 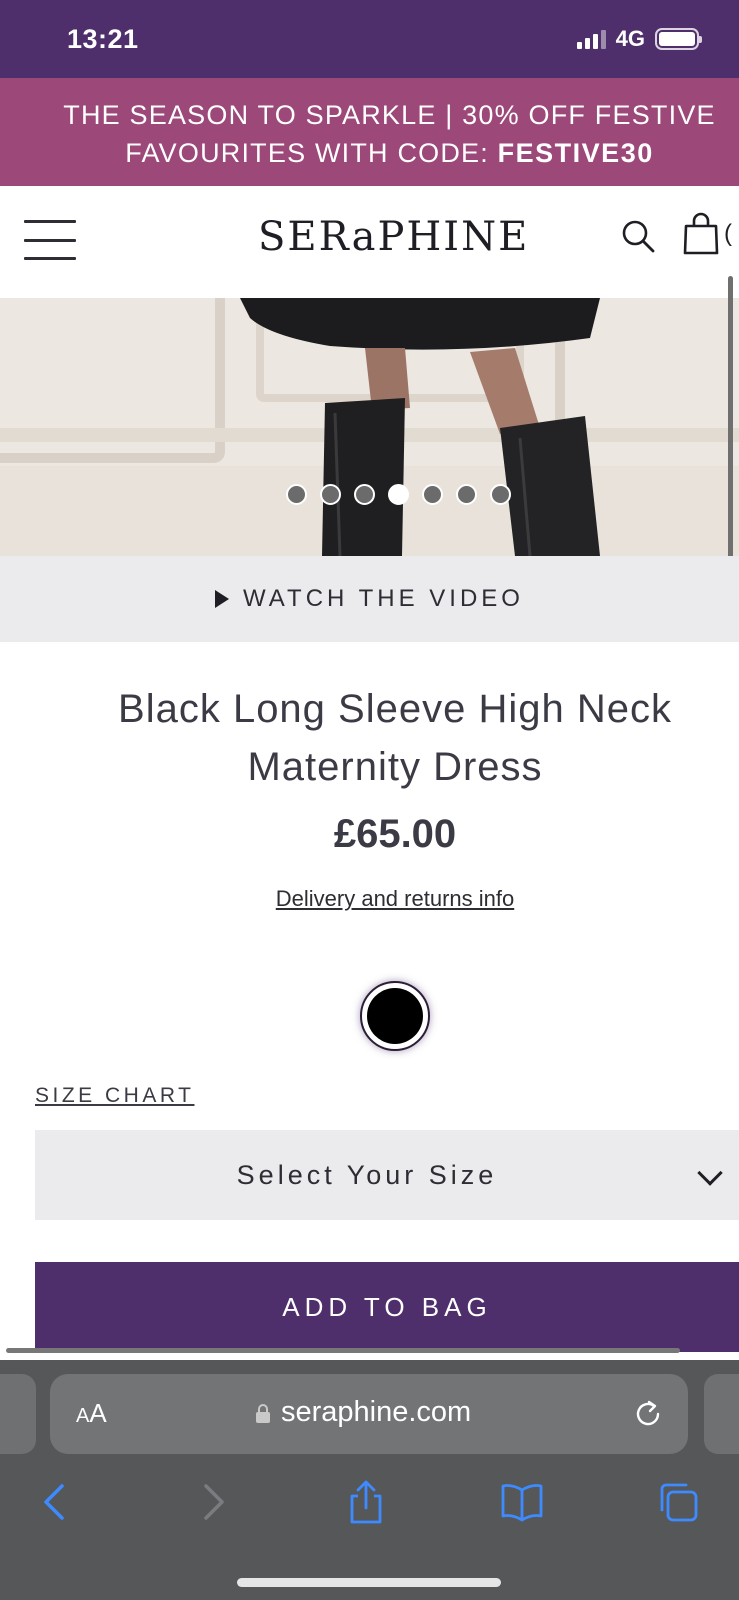 I want to click on text-size-button: AA, so click(x=91, y=1413).